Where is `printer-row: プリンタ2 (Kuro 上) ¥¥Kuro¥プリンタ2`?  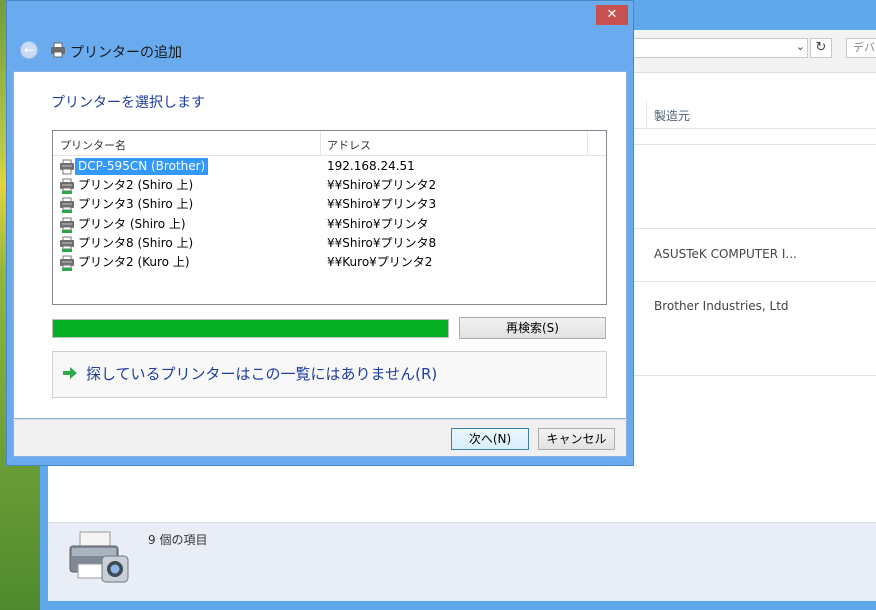
printer-row: プリンタ2 (Kuro 上) ¥¥Kuro¥プリンタ2 is located at coordinates (331, 262).